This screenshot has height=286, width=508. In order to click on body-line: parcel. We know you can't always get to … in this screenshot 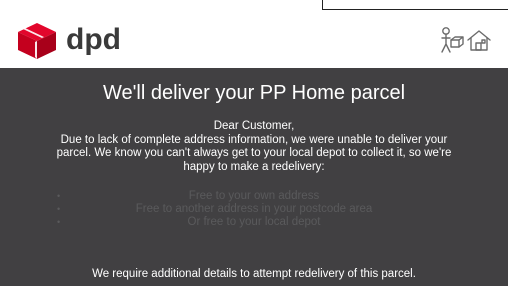, I will do `click(254, 153)`.